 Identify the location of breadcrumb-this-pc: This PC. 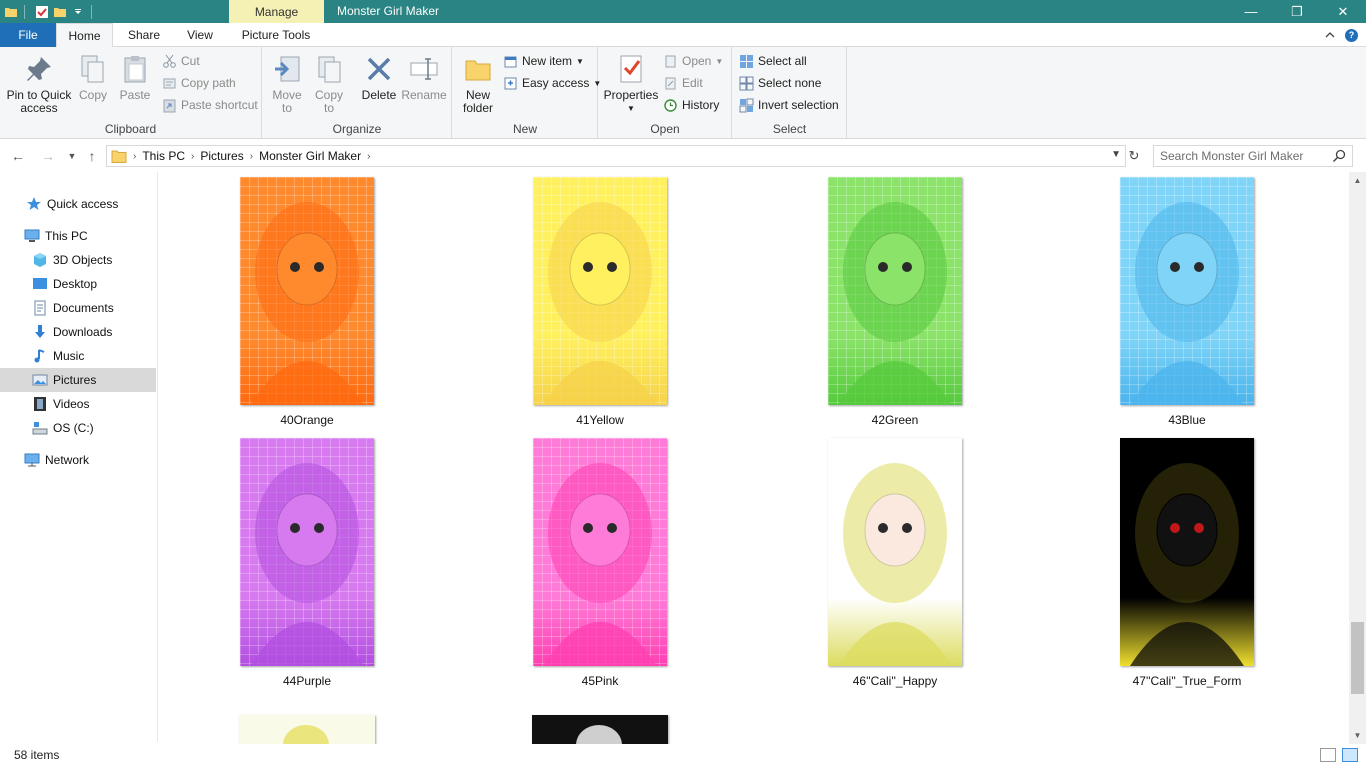
(163, 156).